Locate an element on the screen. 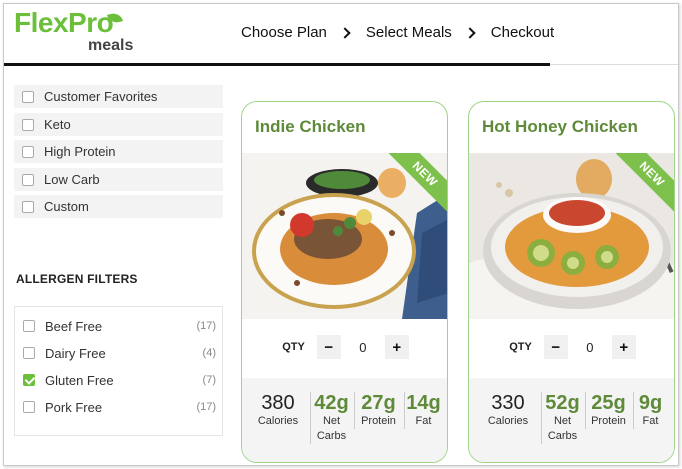 This screenshot has height=469, width=682. fat-value: 14g is located at coordinates (423, 403).